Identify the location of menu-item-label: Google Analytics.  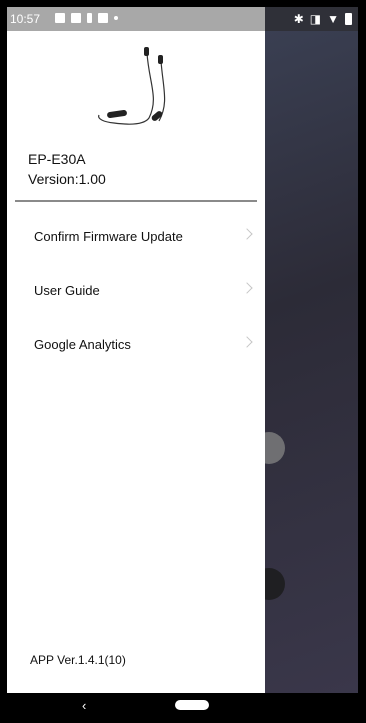
(82, 344).